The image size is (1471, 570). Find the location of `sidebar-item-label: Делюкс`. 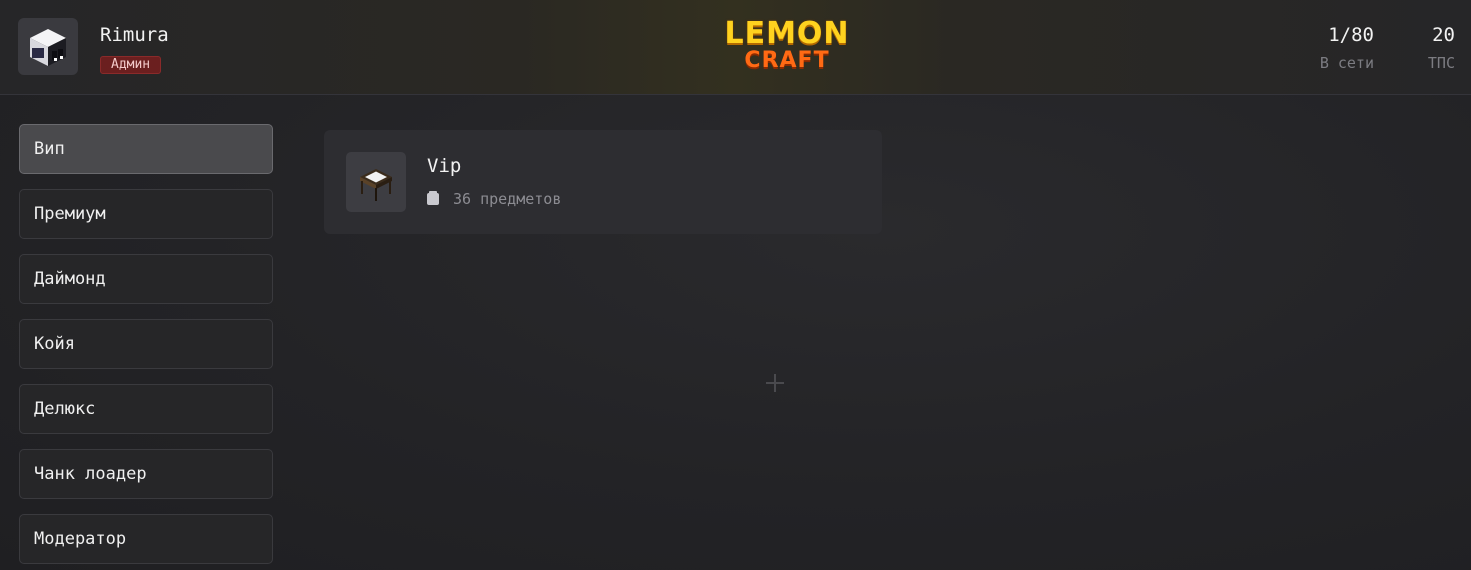

sidebar-item-label: Делюкс is located at coordinates (65, 409).